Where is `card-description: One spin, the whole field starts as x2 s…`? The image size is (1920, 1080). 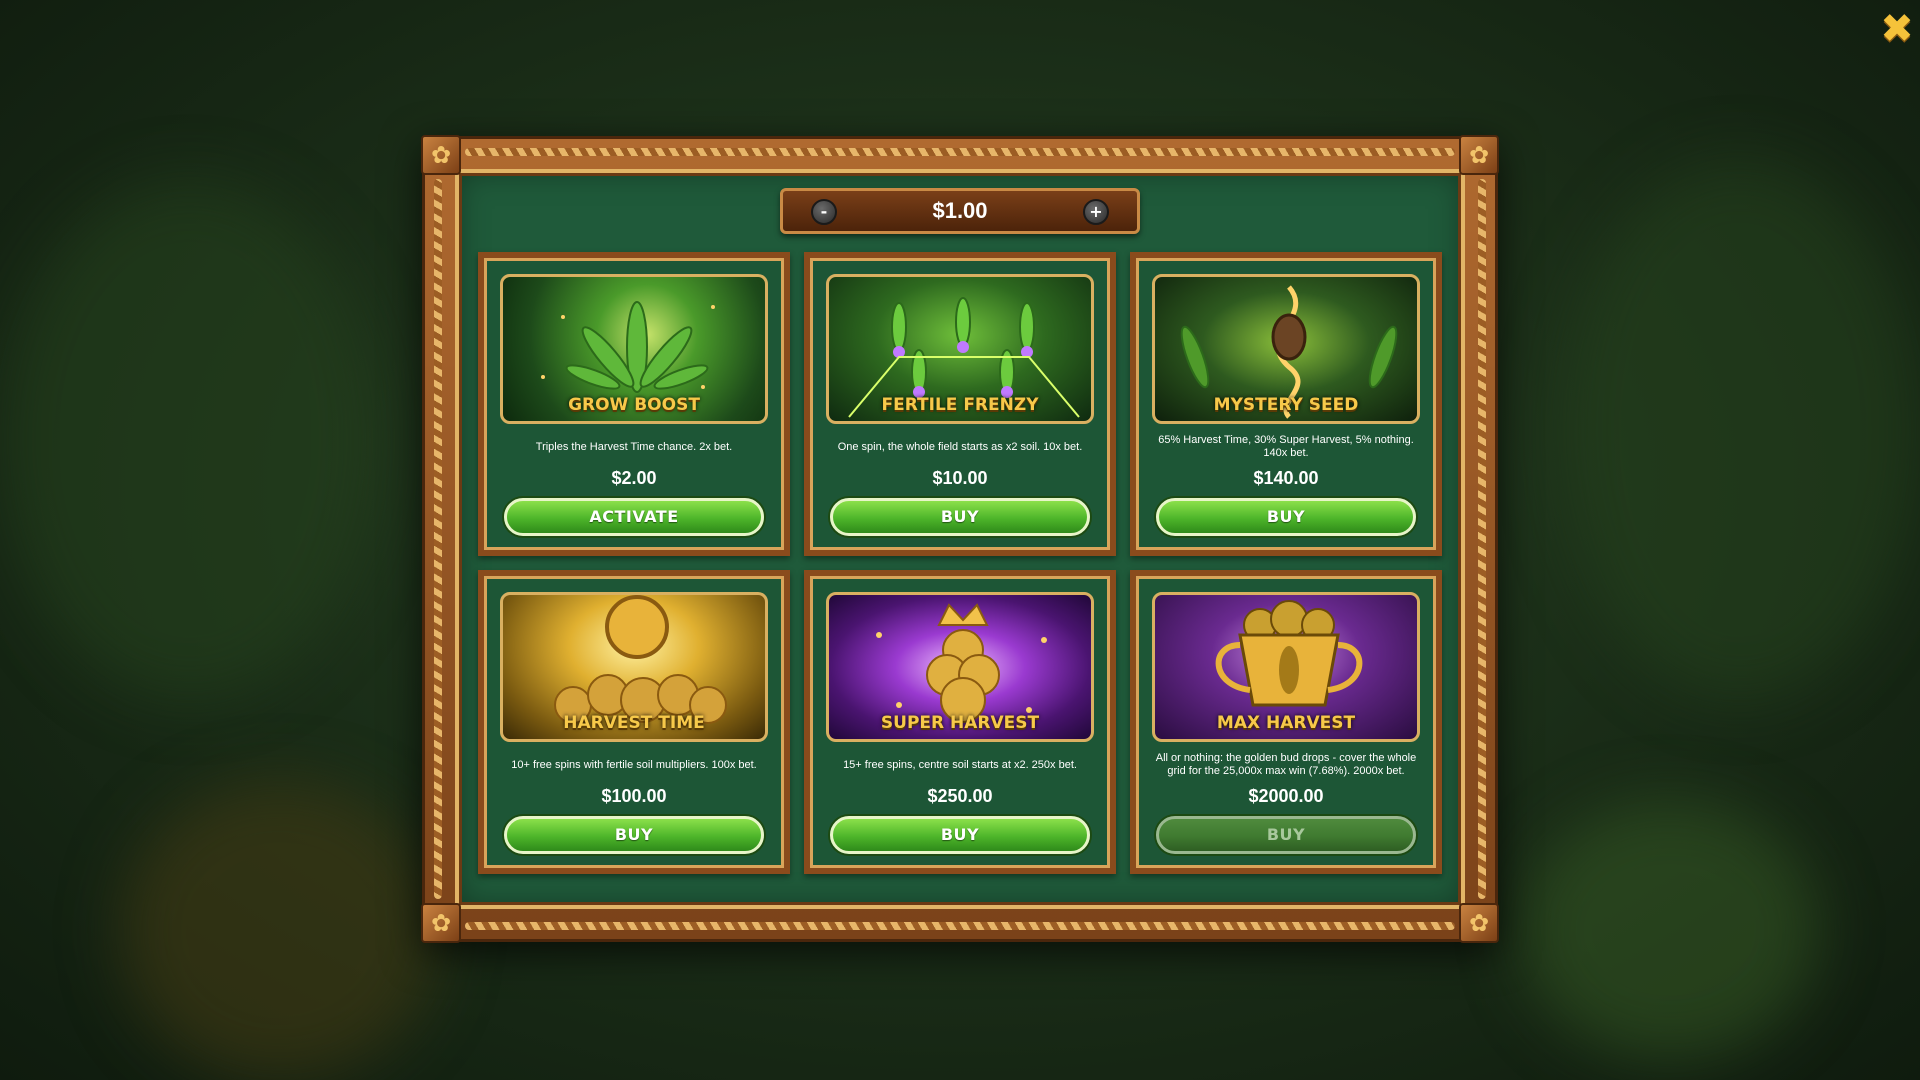
card-description: One spin, the whole field starts as x2 s… is located at coordinates (960, 446).